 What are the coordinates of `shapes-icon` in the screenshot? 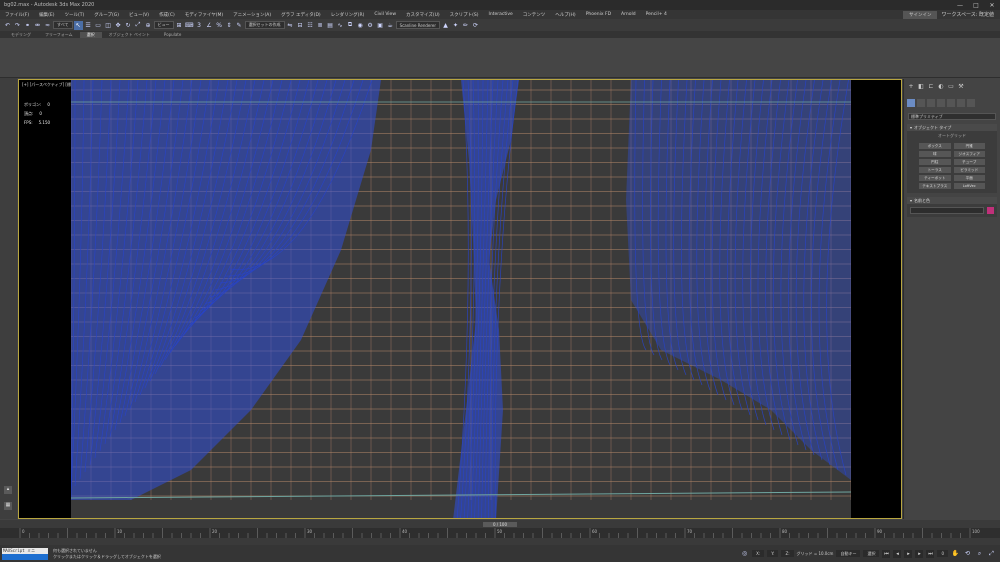 It's located at (921, 103).